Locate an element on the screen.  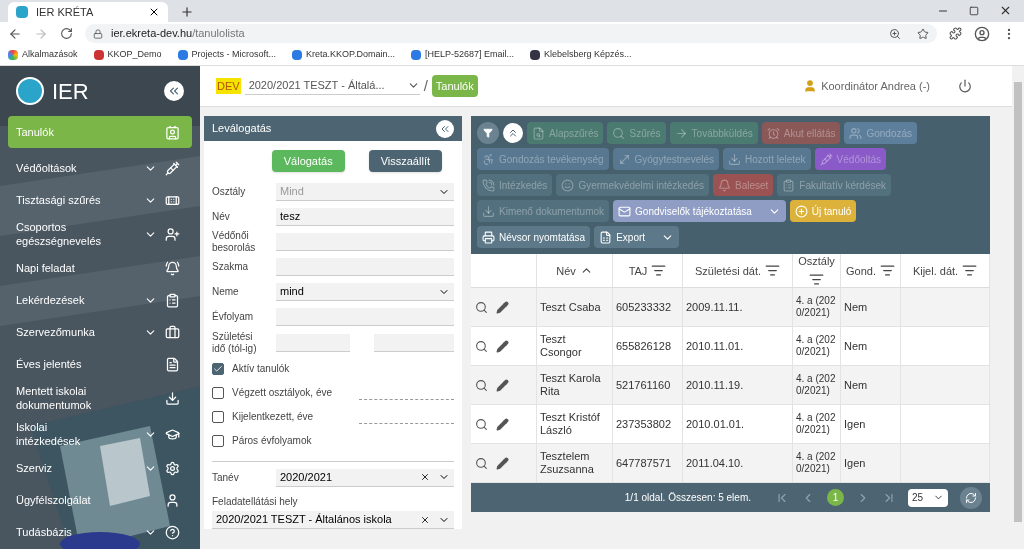
back-icon is located at coordinates (15, 33).